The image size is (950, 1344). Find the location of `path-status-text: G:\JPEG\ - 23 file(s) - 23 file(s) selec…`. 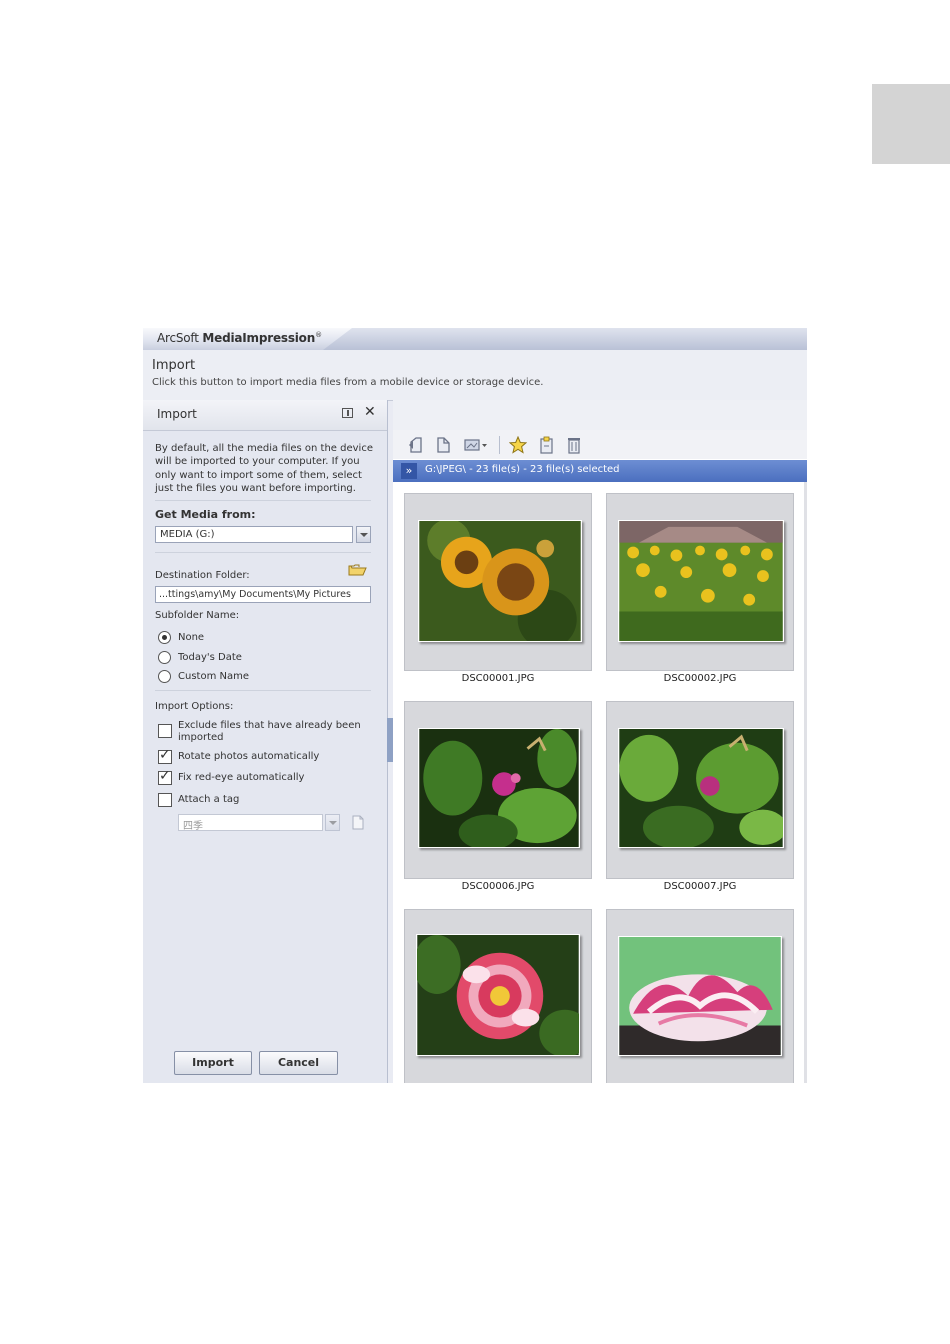

path-status-text: G:\JPEG\ - 23 file(s) - 23 file(s) selec… is located at coordinates (522, 469).